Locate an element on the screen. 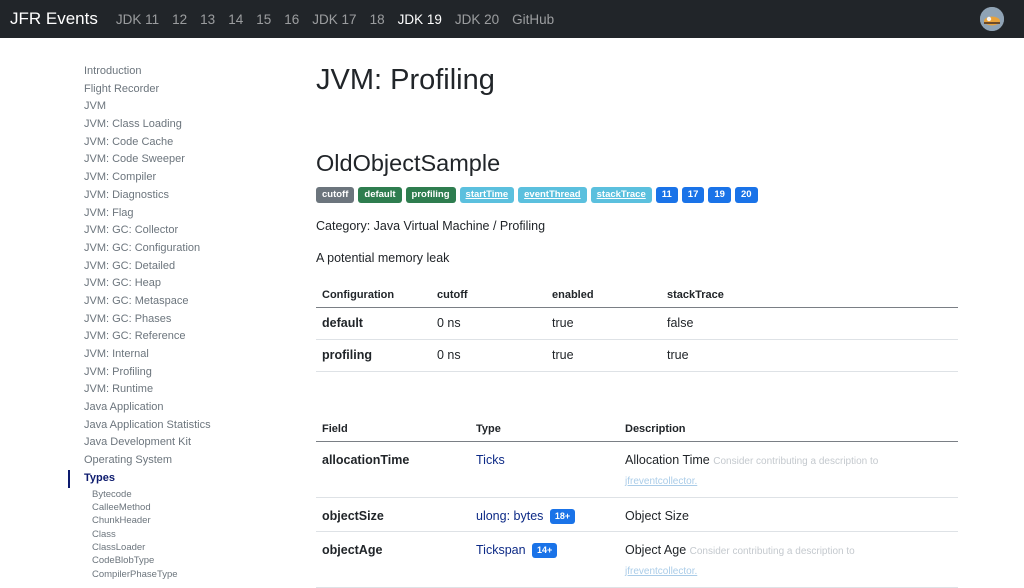  nav-link-16: 16 is located at coordinates (291, 19).